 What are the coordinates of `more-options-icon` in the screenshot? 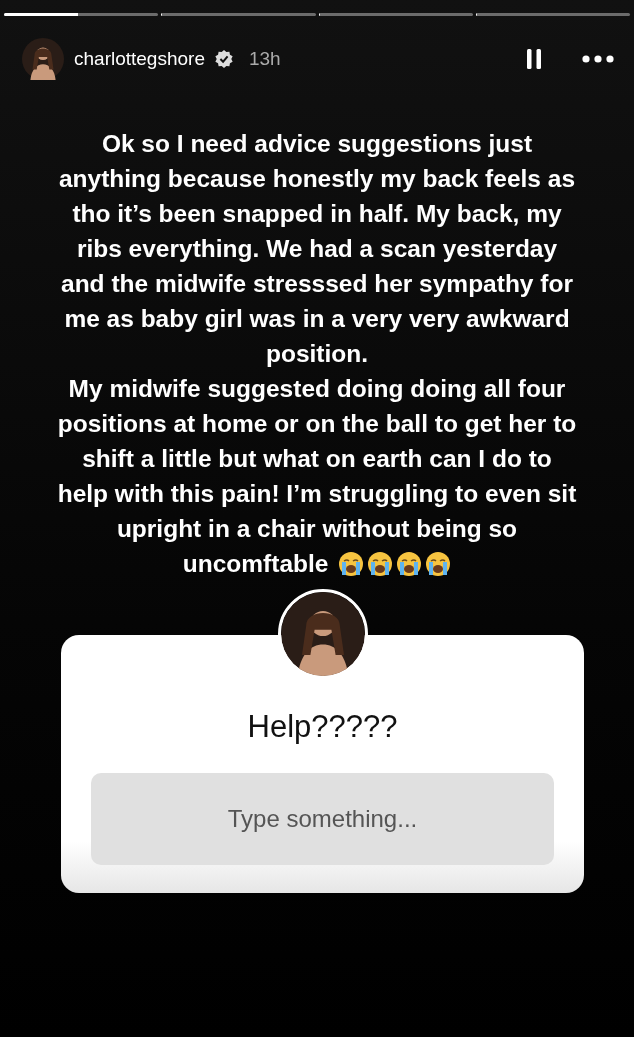 It's located at (598, 59).